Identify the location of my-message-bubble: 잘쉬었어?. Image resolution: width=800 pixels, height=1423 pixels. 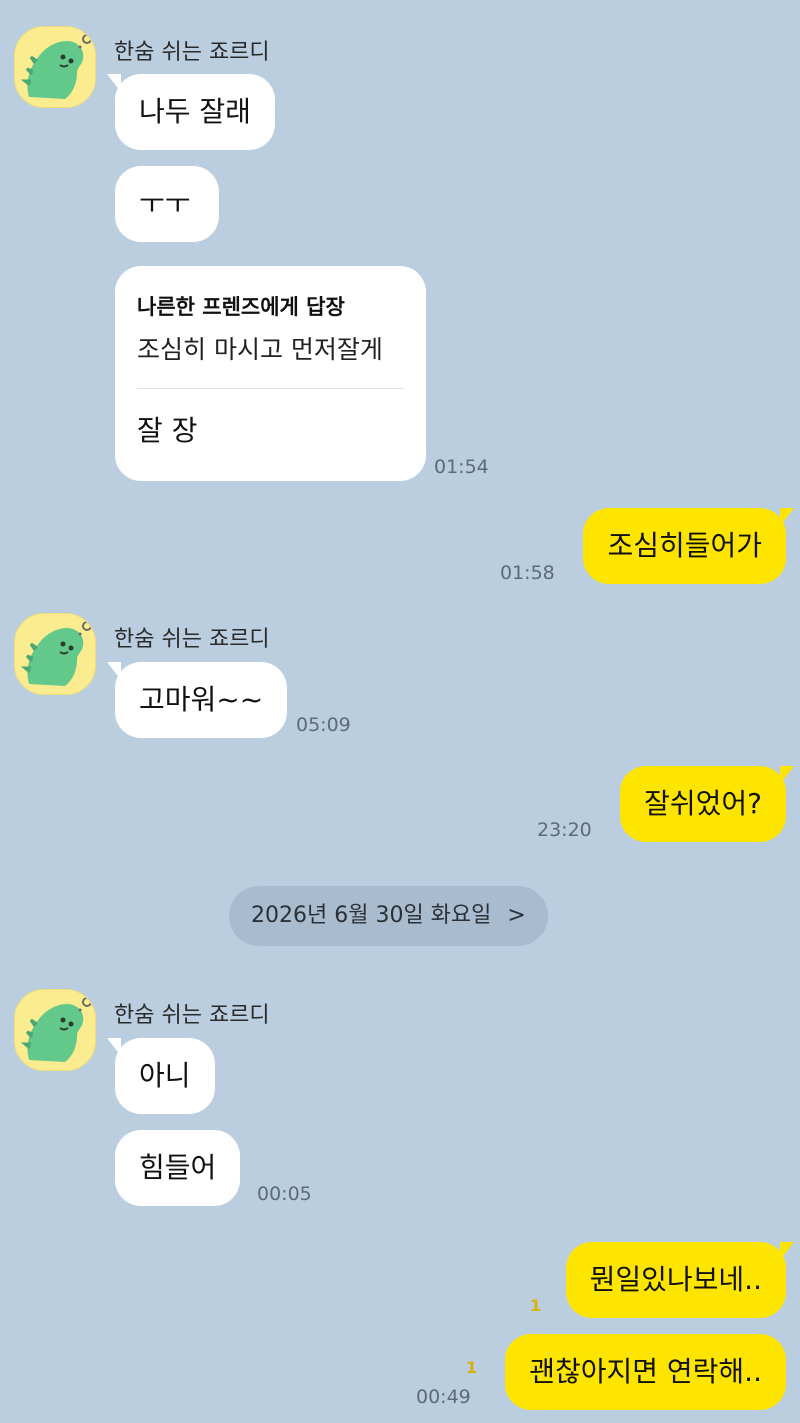
(707, 804).